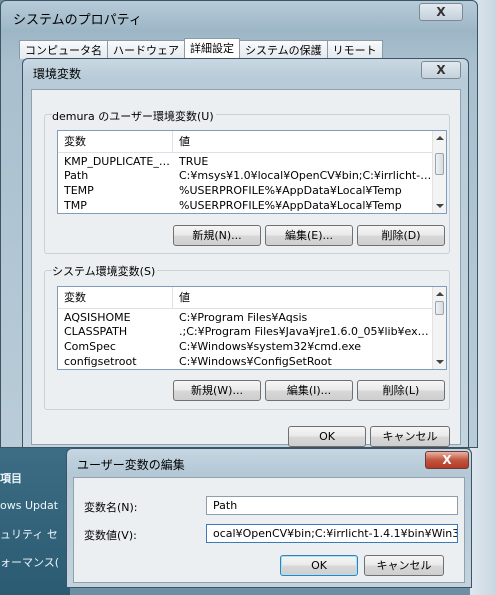  I want to click on variable-value: C:¥Program Files¥Aqsis, so click(243, 317).